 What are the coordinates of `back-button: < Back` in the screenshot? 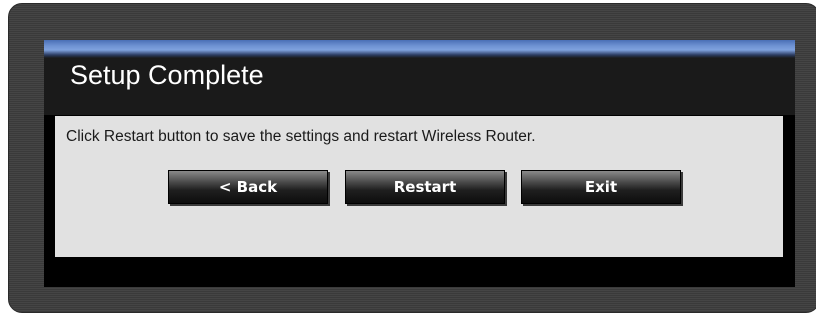 It's located at (248, 187).